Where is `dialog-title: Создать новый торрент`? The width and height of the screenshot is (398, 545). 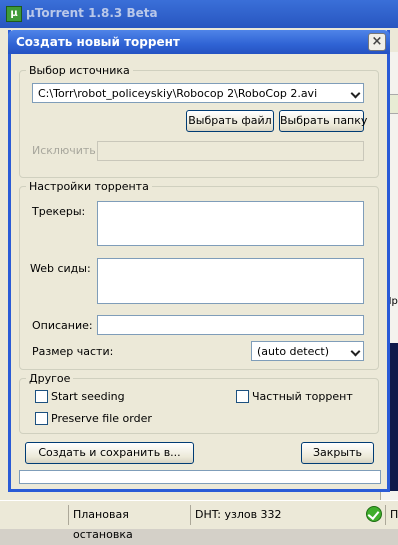 dialog-title: Создать новый торрент is located at coordinates (98, 42).